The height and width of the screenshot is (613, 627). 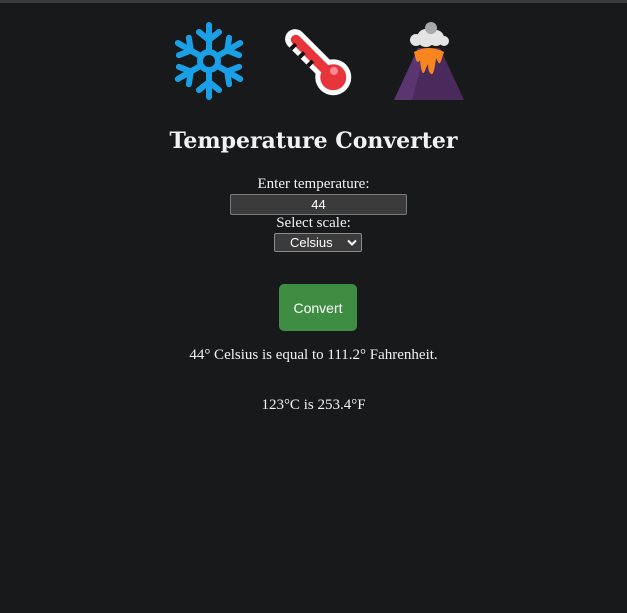 What do you see at coordinates (313, 184) in the screenshot?
I see `temperature-label: Enter temperature:` at bounding box center [313, 184].